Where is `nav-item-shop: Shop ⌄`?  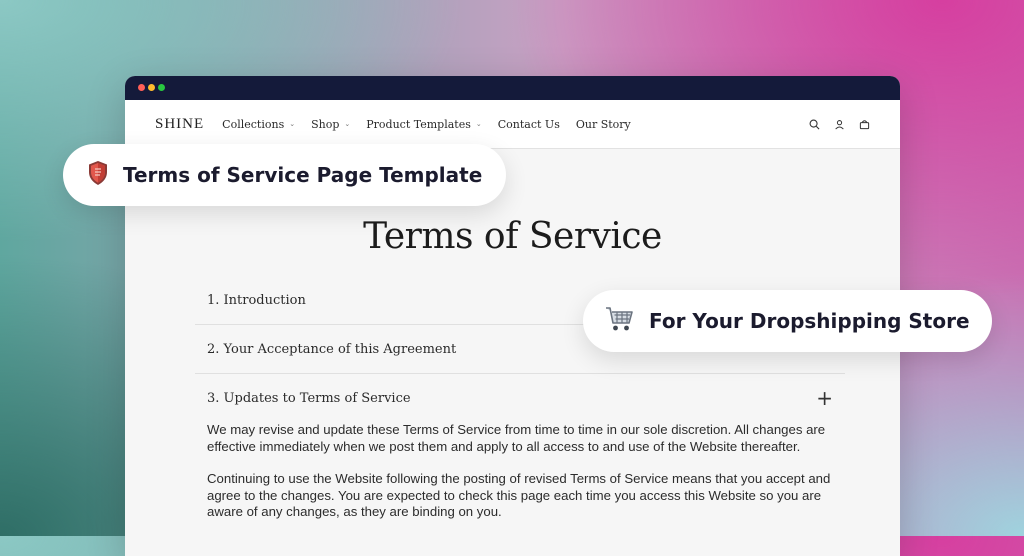 nav-item-shop: Shop ⌄ is located at coordinates (330, 124).